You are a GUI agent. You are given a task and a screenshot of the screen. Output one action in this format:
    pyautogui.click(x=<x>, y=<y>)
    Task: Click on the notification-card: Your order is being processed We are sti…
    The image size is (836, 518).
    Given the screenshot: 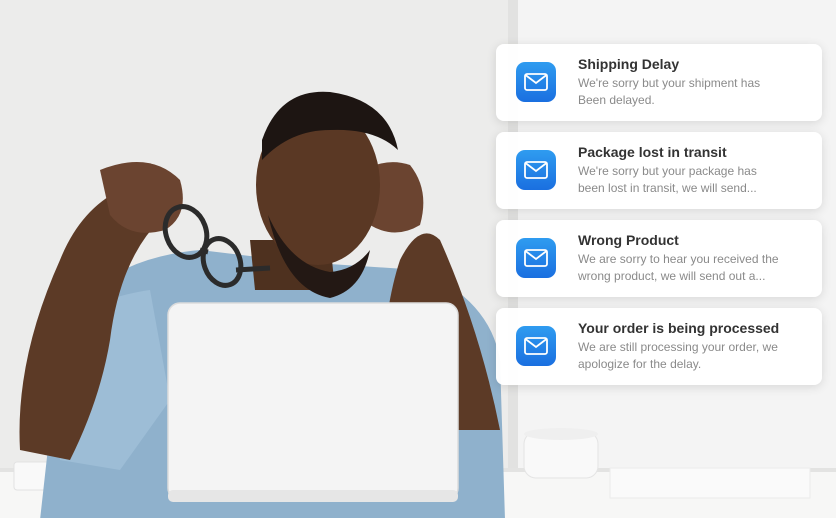 What is the action you would take?
    pyautogui.click(x=659, y=346)
    